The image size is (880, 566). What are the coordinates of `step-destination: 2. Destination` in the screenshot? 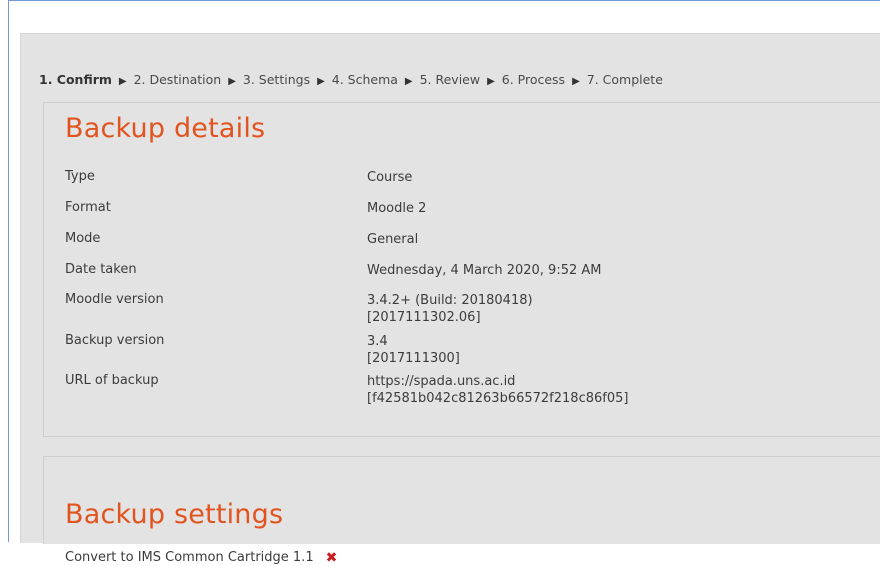 It's located at (177, 79).